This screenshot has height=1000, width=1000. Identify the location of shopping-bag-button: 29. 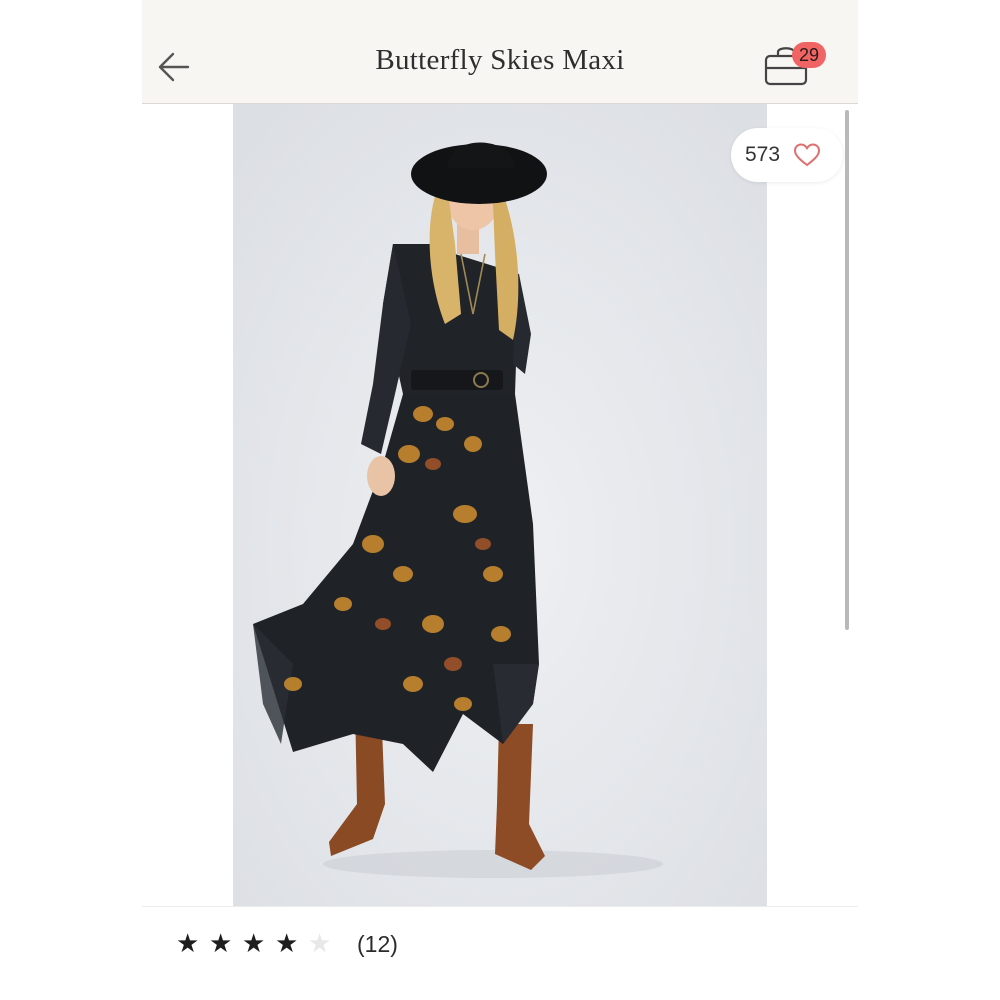
(796, 64).